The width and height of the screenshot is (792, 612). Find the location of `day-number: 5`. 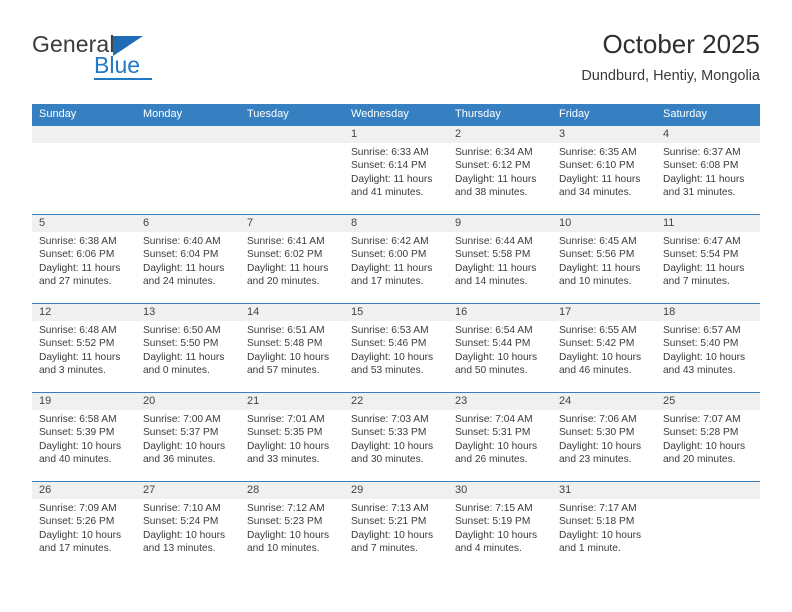

day-number: 5 is located at coordinates (84, 223).